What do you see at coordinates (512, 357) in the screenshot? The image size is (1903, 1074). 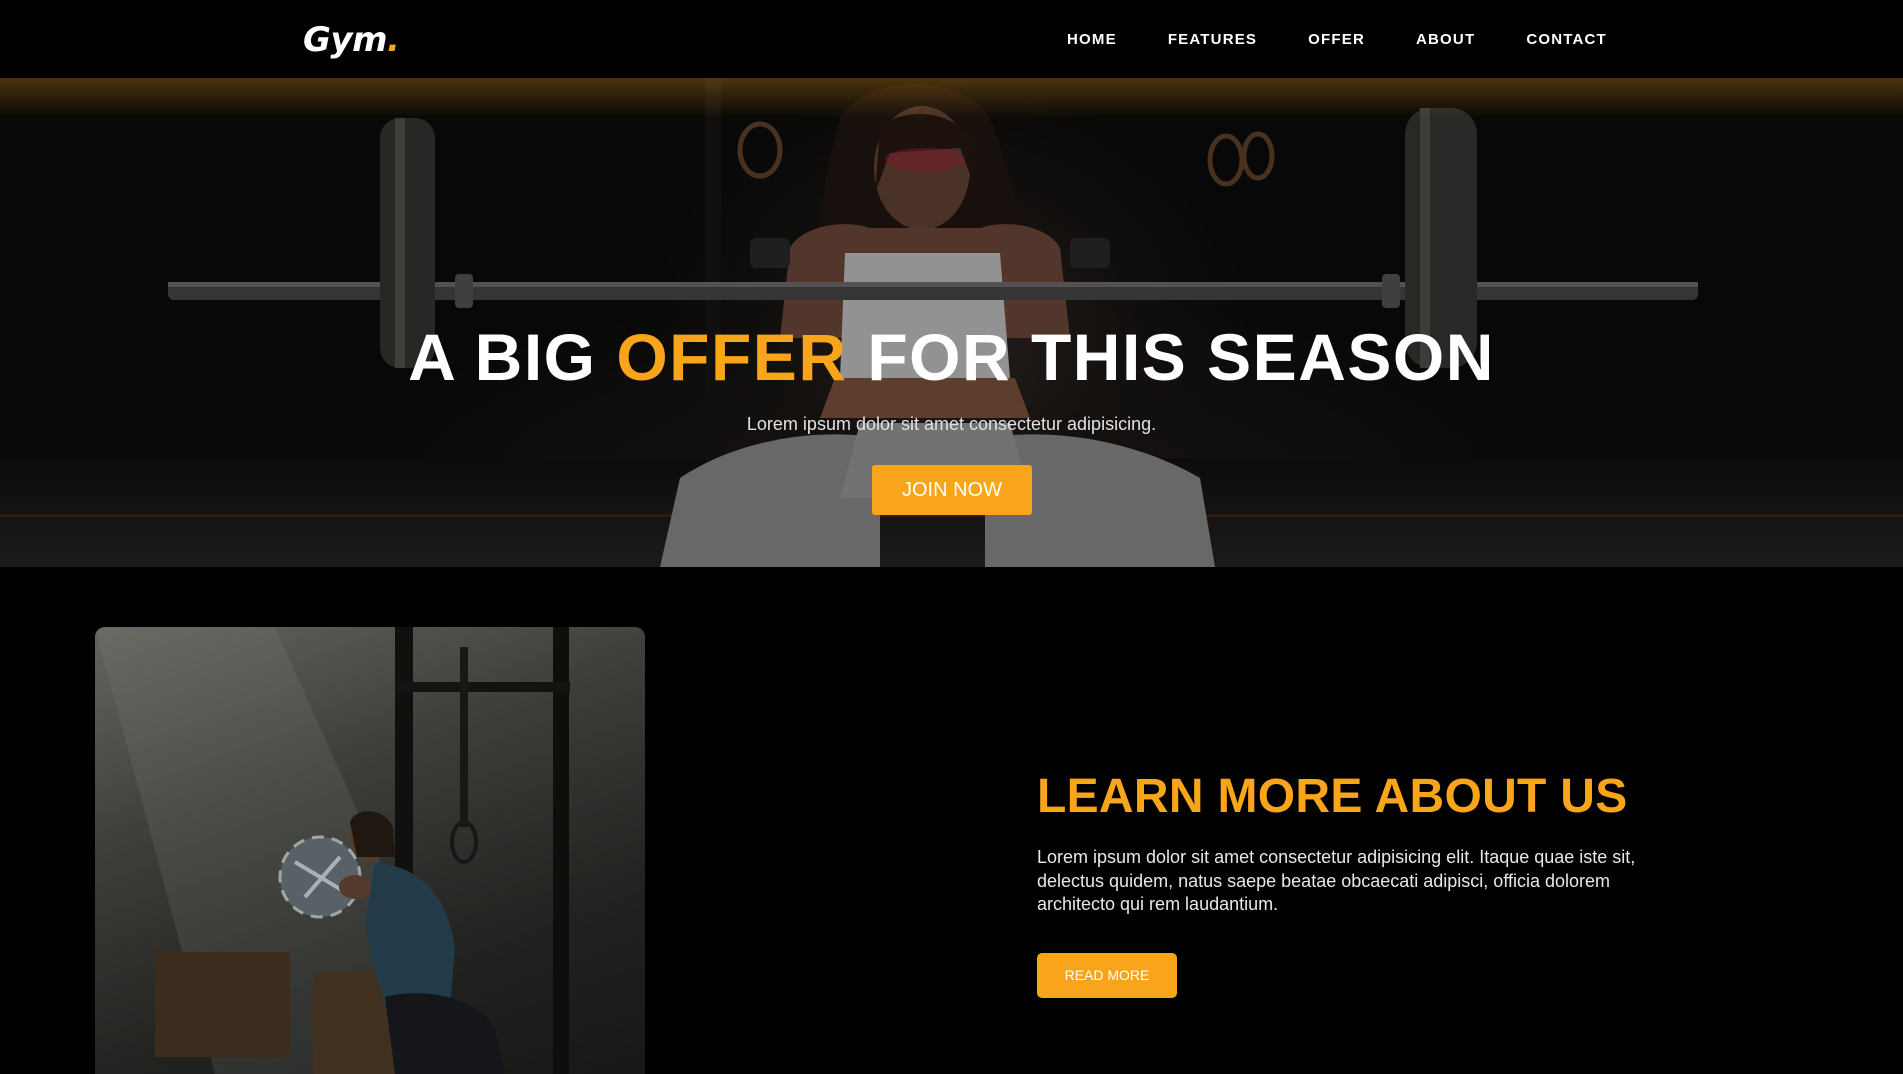 I see `hero-title-part1: A BIG` at bounding box center [512, 357].